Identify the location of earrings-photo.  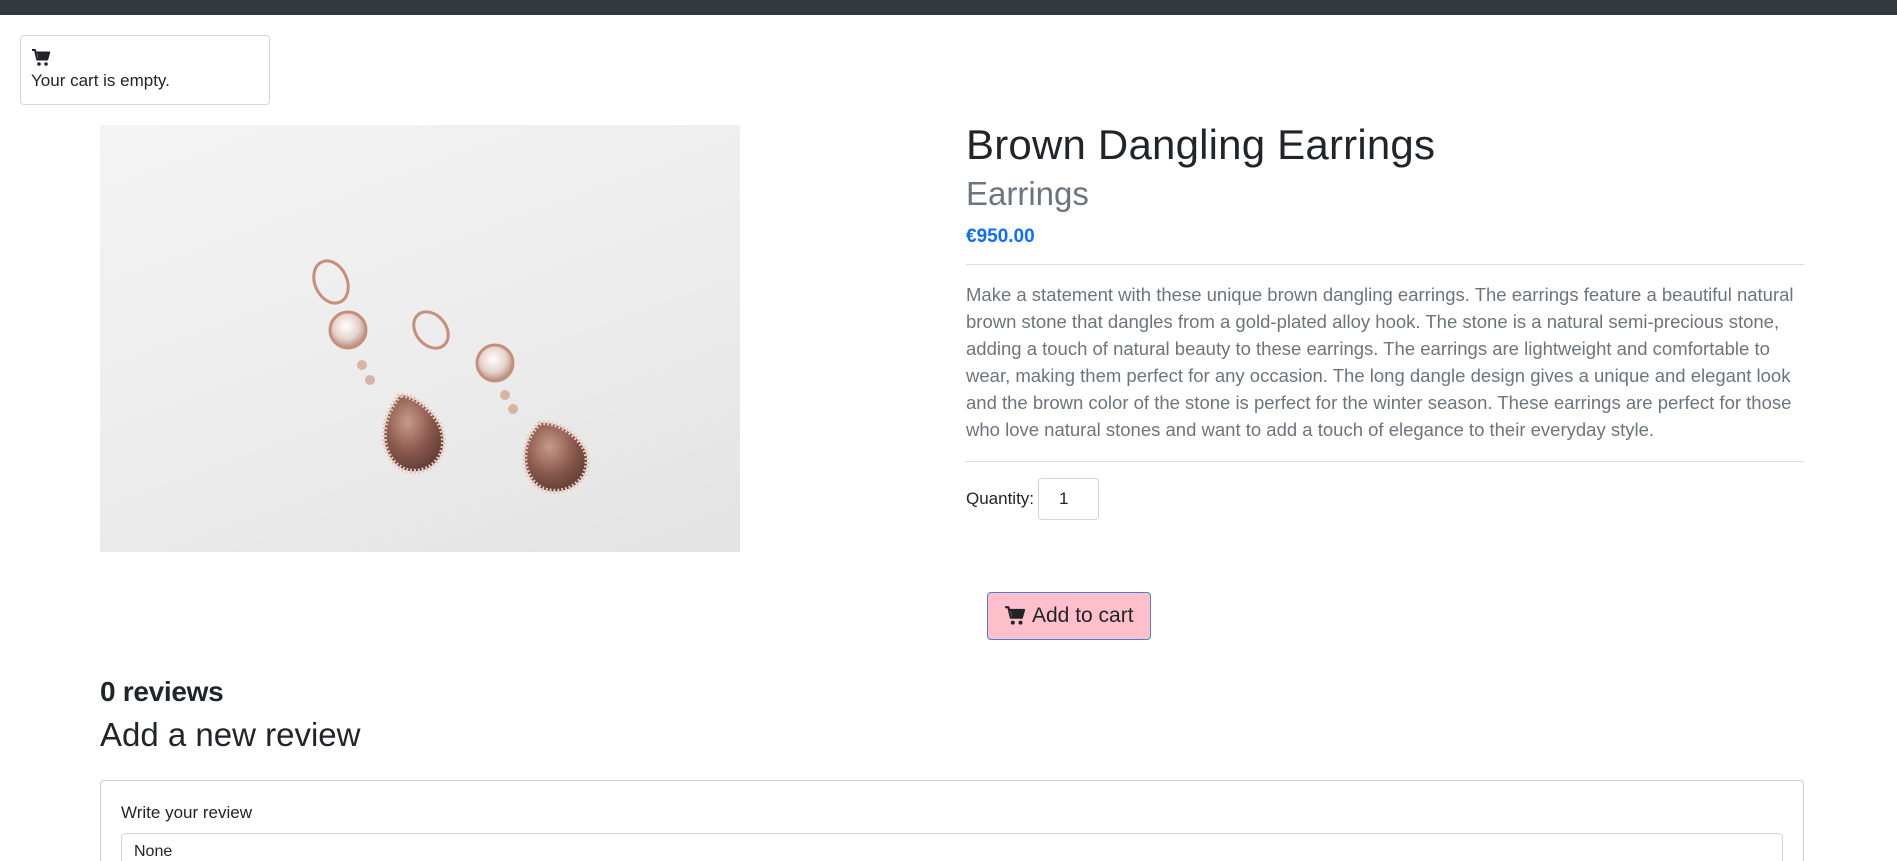
(451, 376).